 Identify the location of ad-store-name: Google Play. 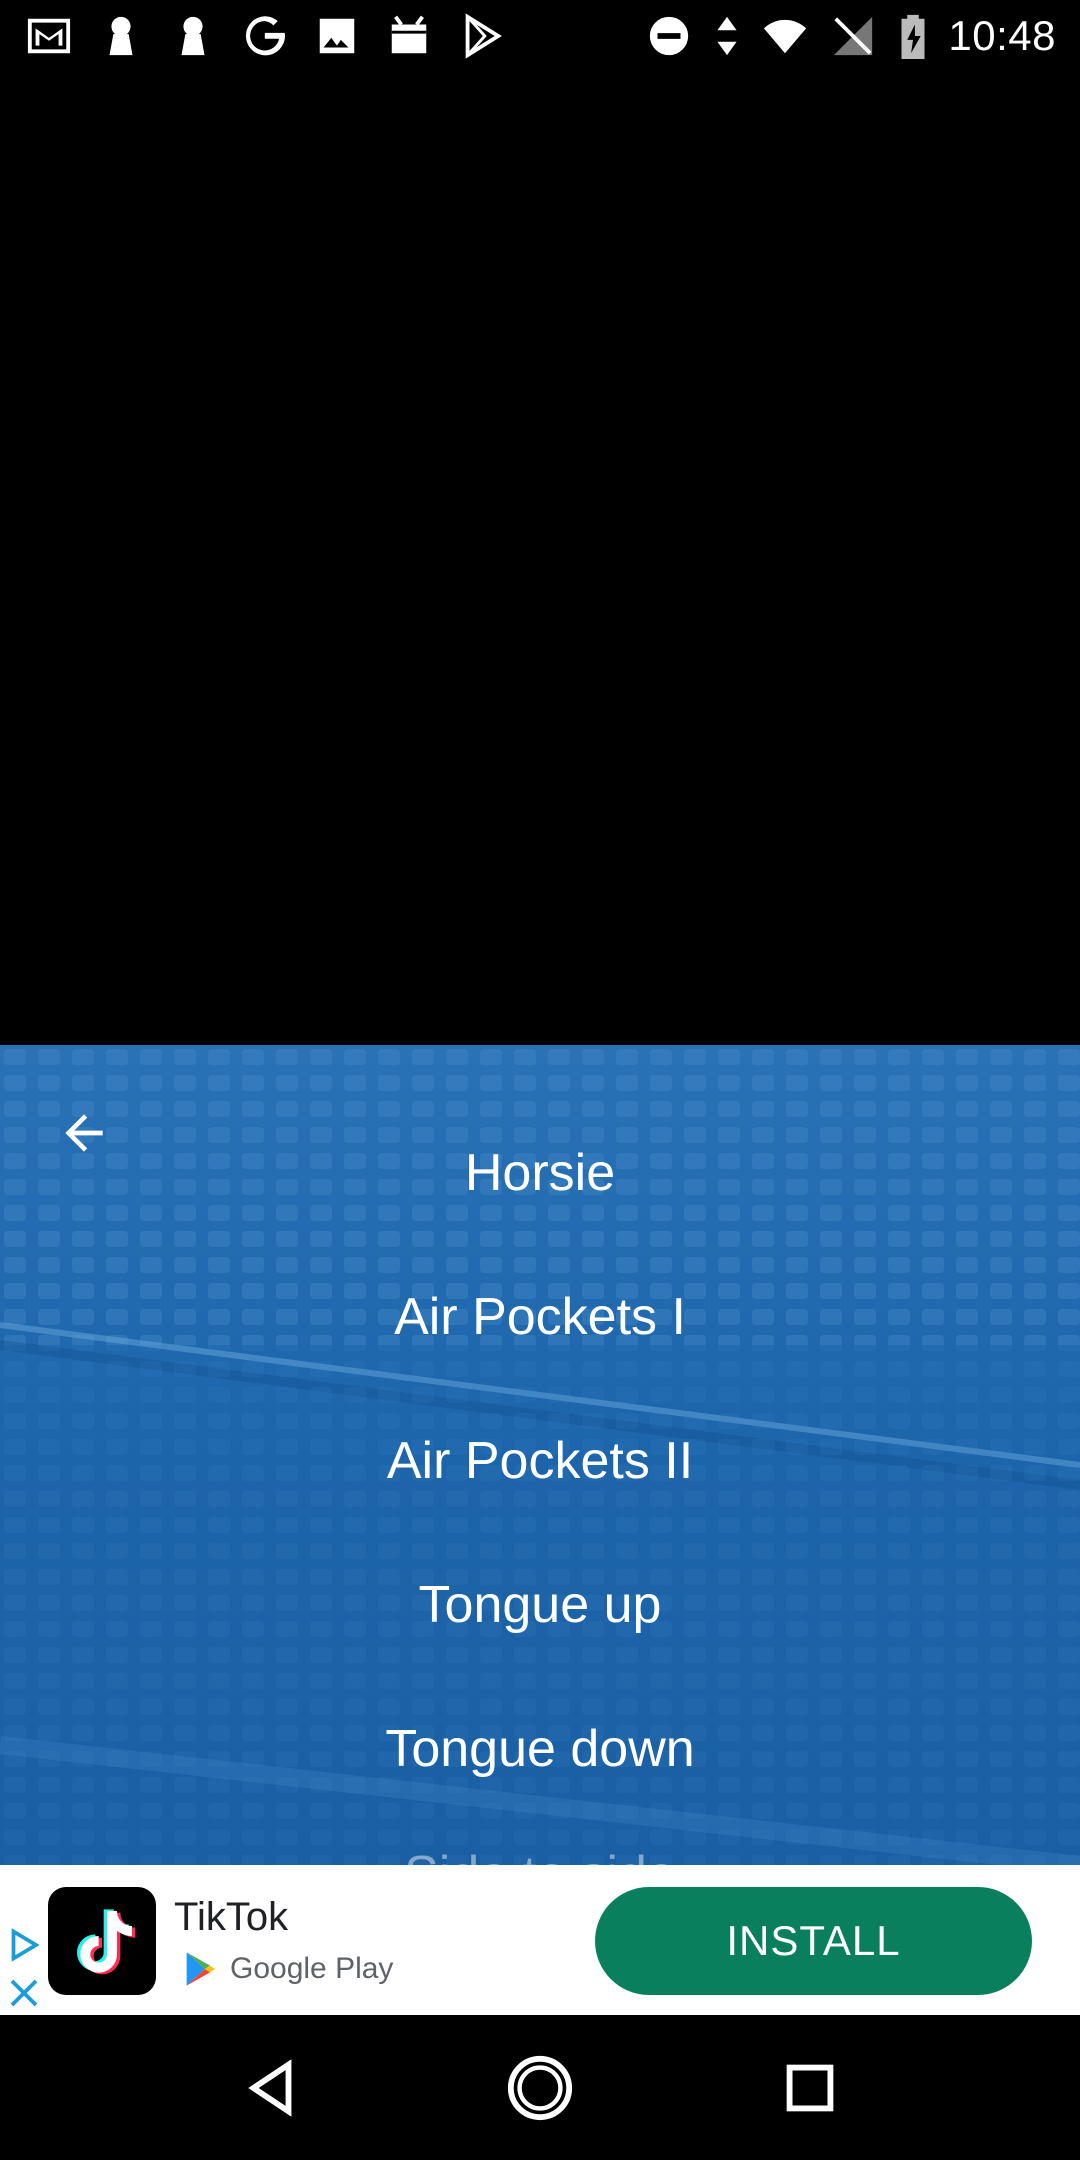
(312, 1968).